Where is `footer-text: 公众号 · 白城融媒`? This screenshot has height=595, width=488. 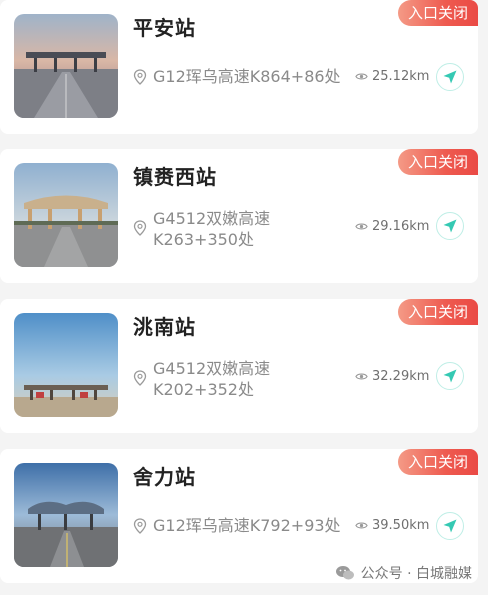 footer-text: 公众号 · 白城融媒 is located at coordinates (416, 574).